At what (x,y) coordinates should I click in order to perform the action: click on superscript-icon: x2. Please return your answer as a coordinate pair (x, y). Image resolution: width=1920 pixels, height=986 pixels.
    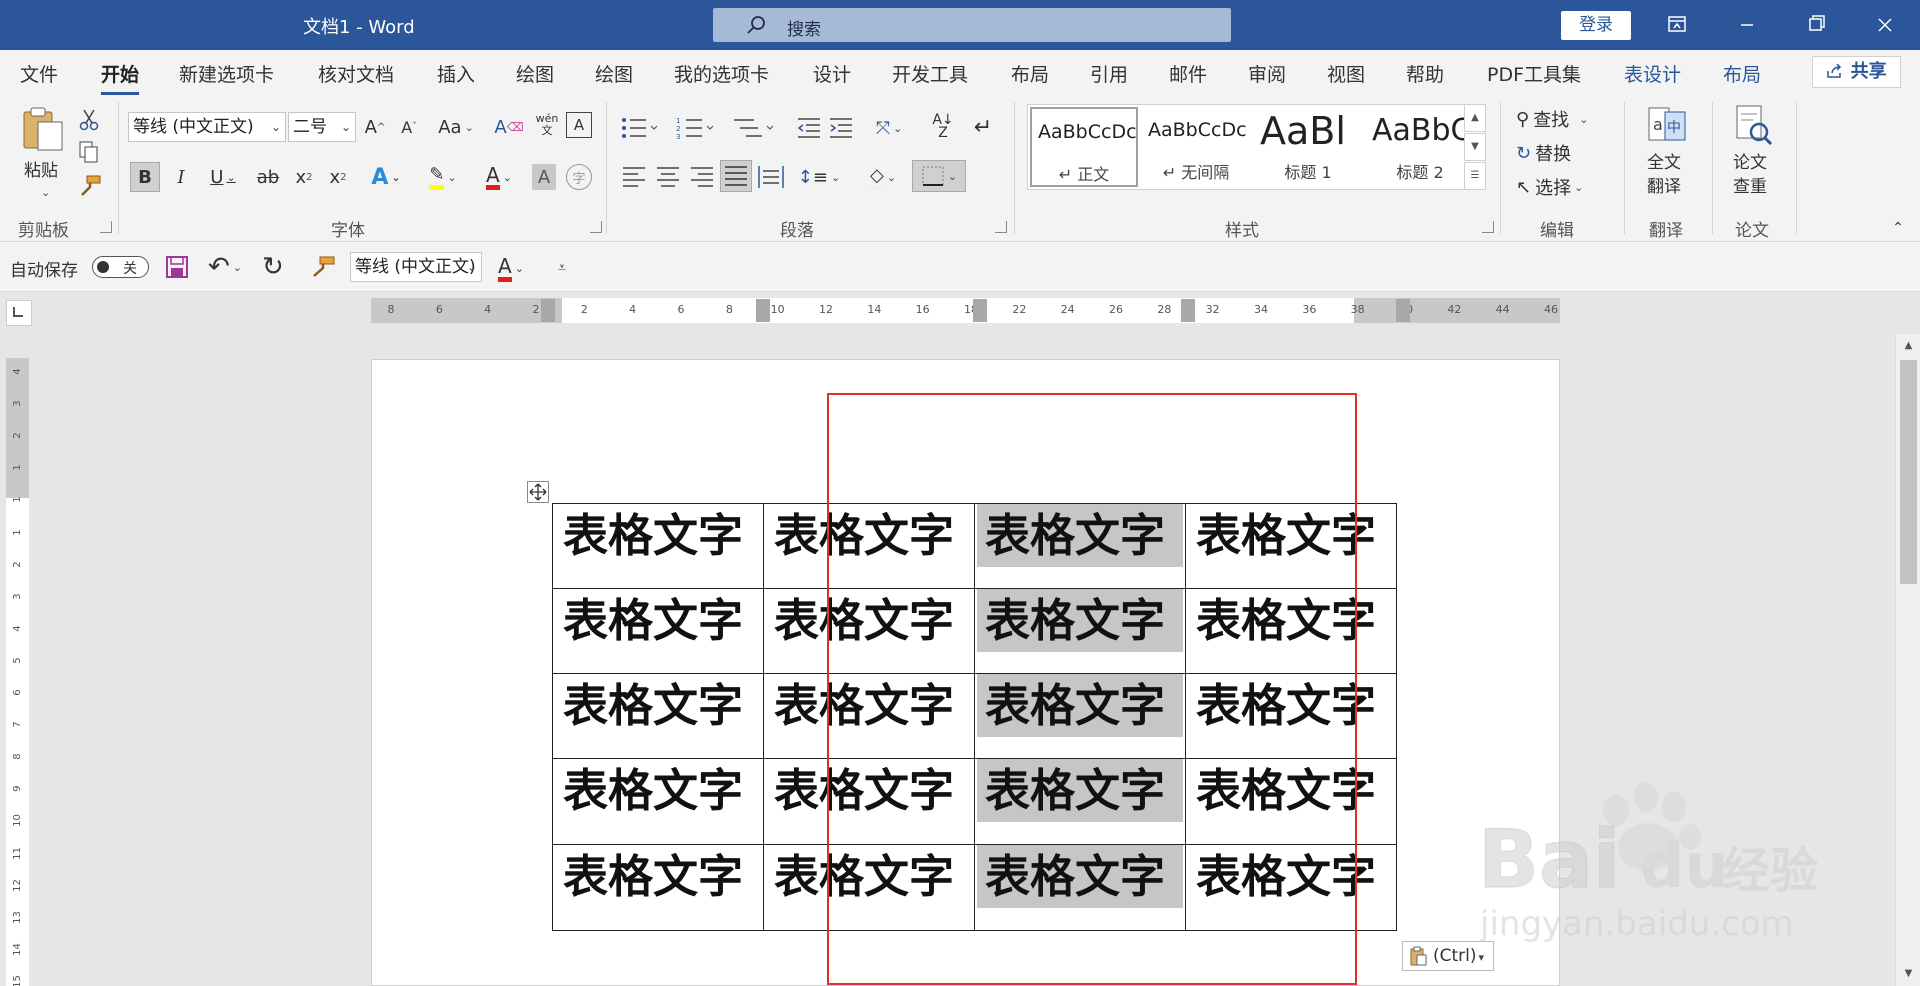
    Looking at the image, I should click on (338, 177).